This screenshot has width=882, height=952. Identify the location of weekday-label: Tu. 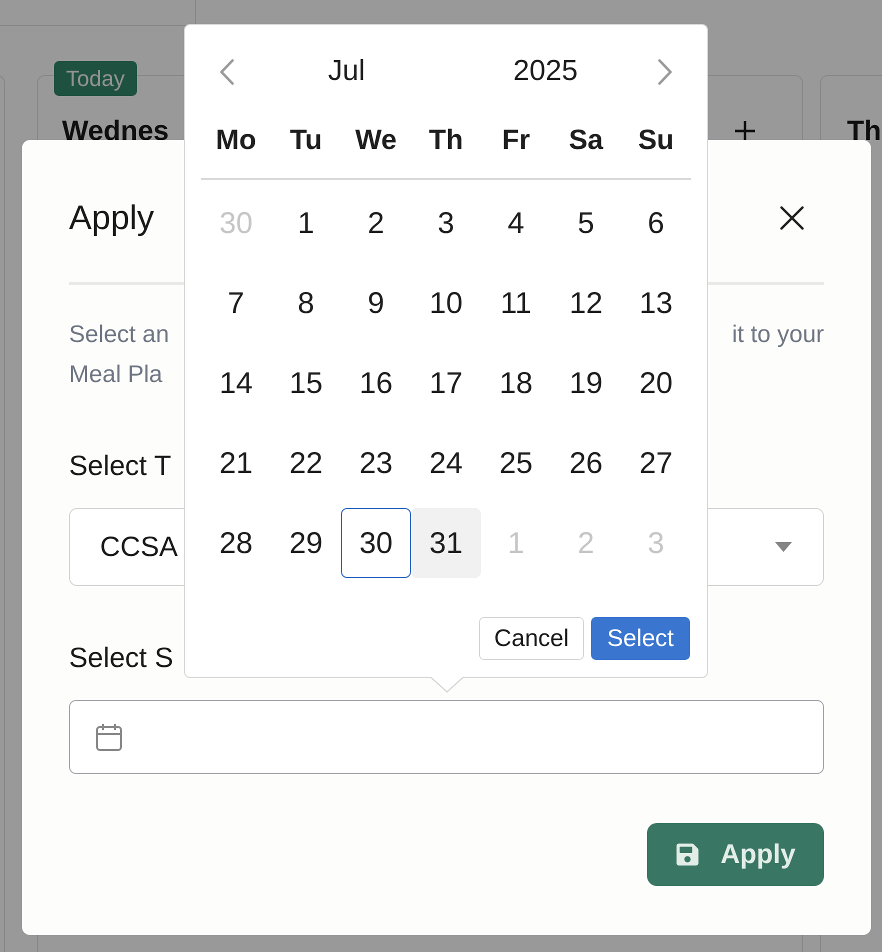
(306, 140).